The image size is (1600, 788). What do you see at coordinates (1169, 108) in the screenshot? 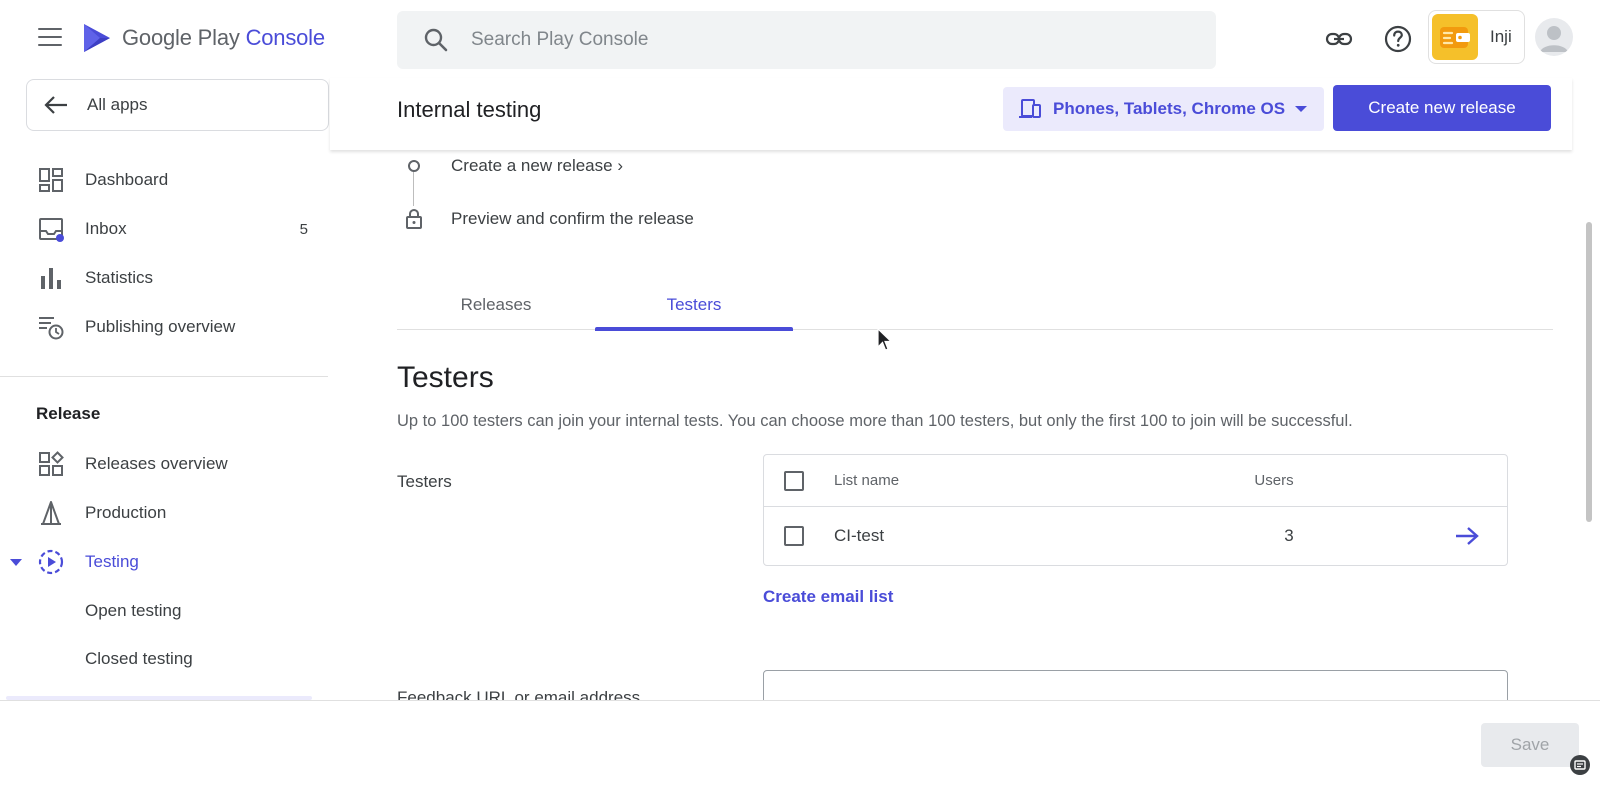
I see `device-selector-label: Phones, Tablets, Chrome OS` at bounding box center [1169, 108].